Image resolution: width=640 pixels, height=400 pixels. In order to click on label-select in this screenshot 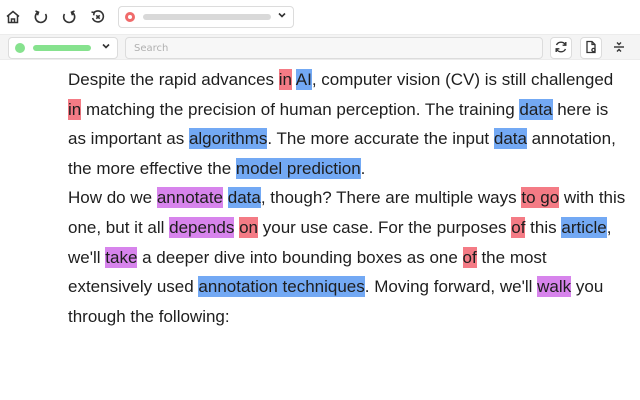, I will do `click(63, 48)`.